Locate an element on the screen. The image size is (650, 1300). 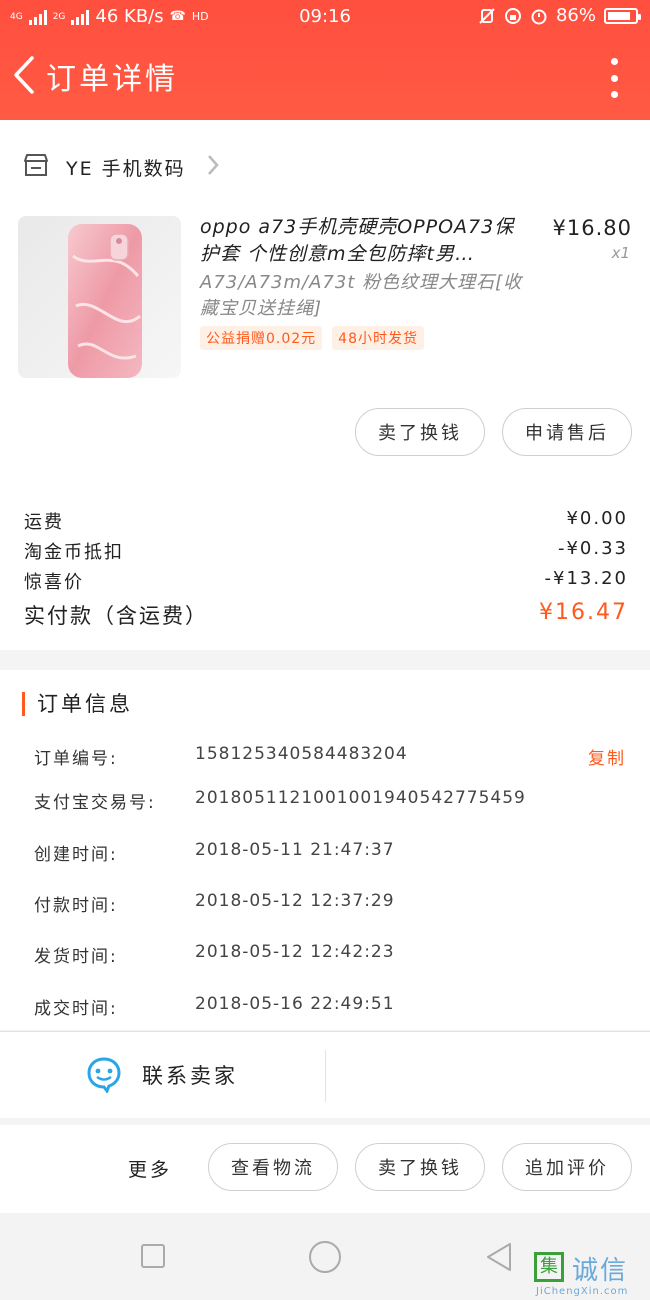
battery-icon is located at coordinates (622, 15).